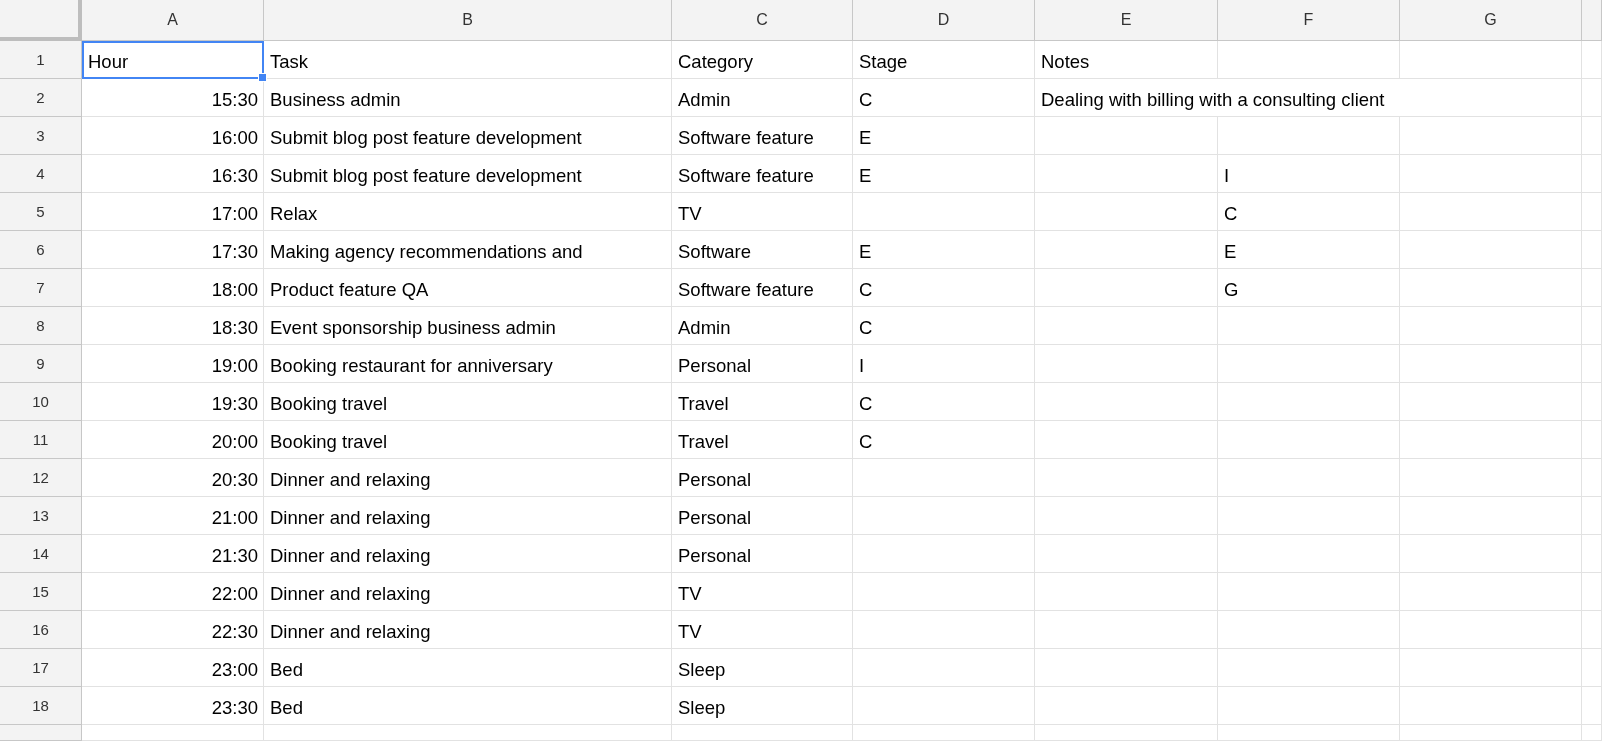 The width and height of the screenshot is (1602, 744). Describe the element at coordinates (468, 326) in the screenshot. I see `table-cell: Event sponsorship business admin` at that location.